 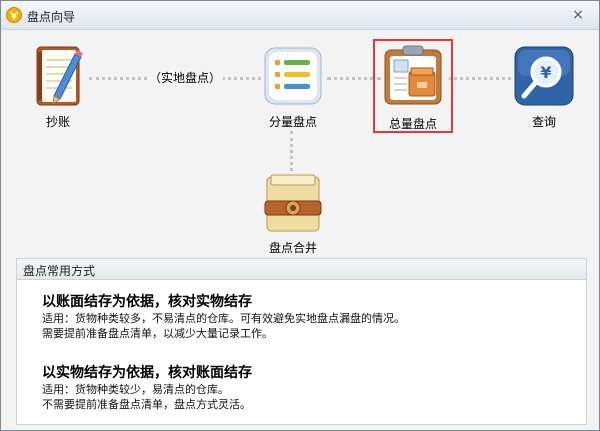 What do you see at coordinates (14, 15) in the screenshot?
I see `app-logo-icon` at bounding box center [14, 15].